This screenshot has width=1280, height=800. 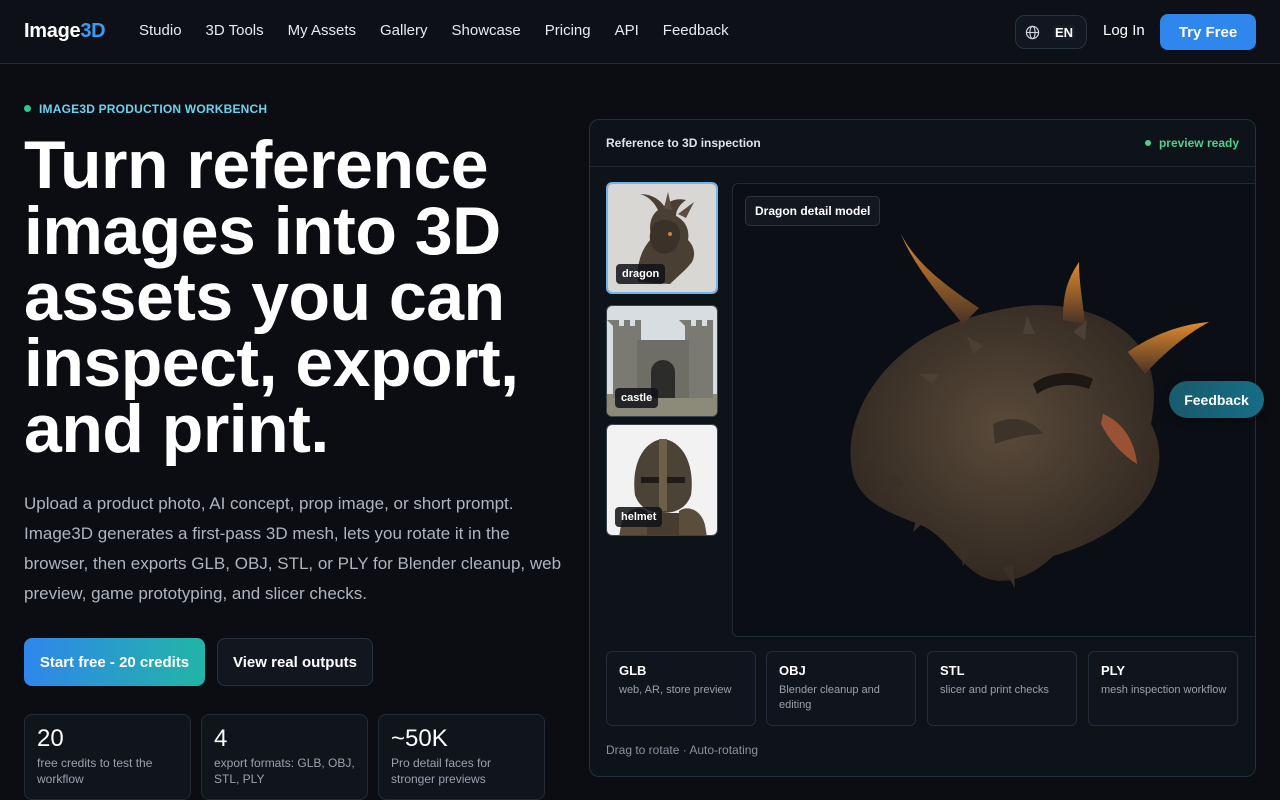 What do you see at coordinates (675, 690) in the screenshot?
I see `format-desc: web, AR, store preview` at bounding box center [675, 690].